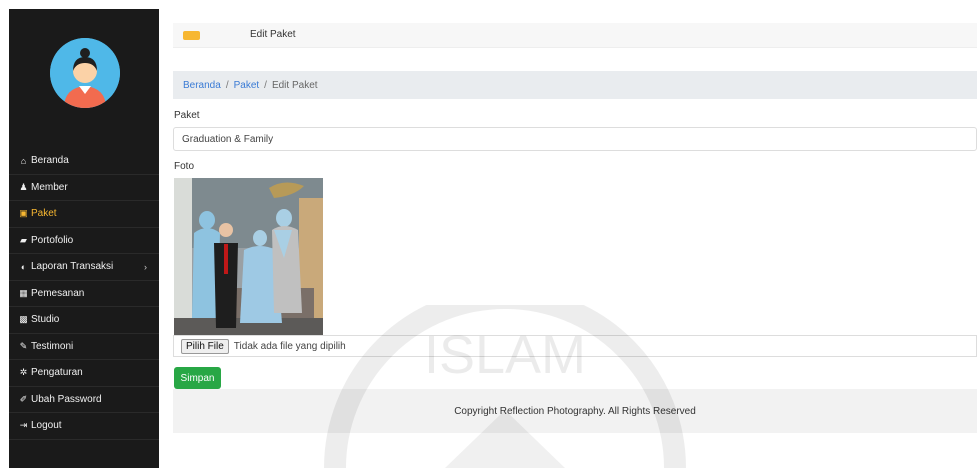 This screenshot has width=977, height=468. Describe the element at coordinates (289, 346) in the screenshot. I see `file-status-text: Tidak ada file yang dipilih` at that location.